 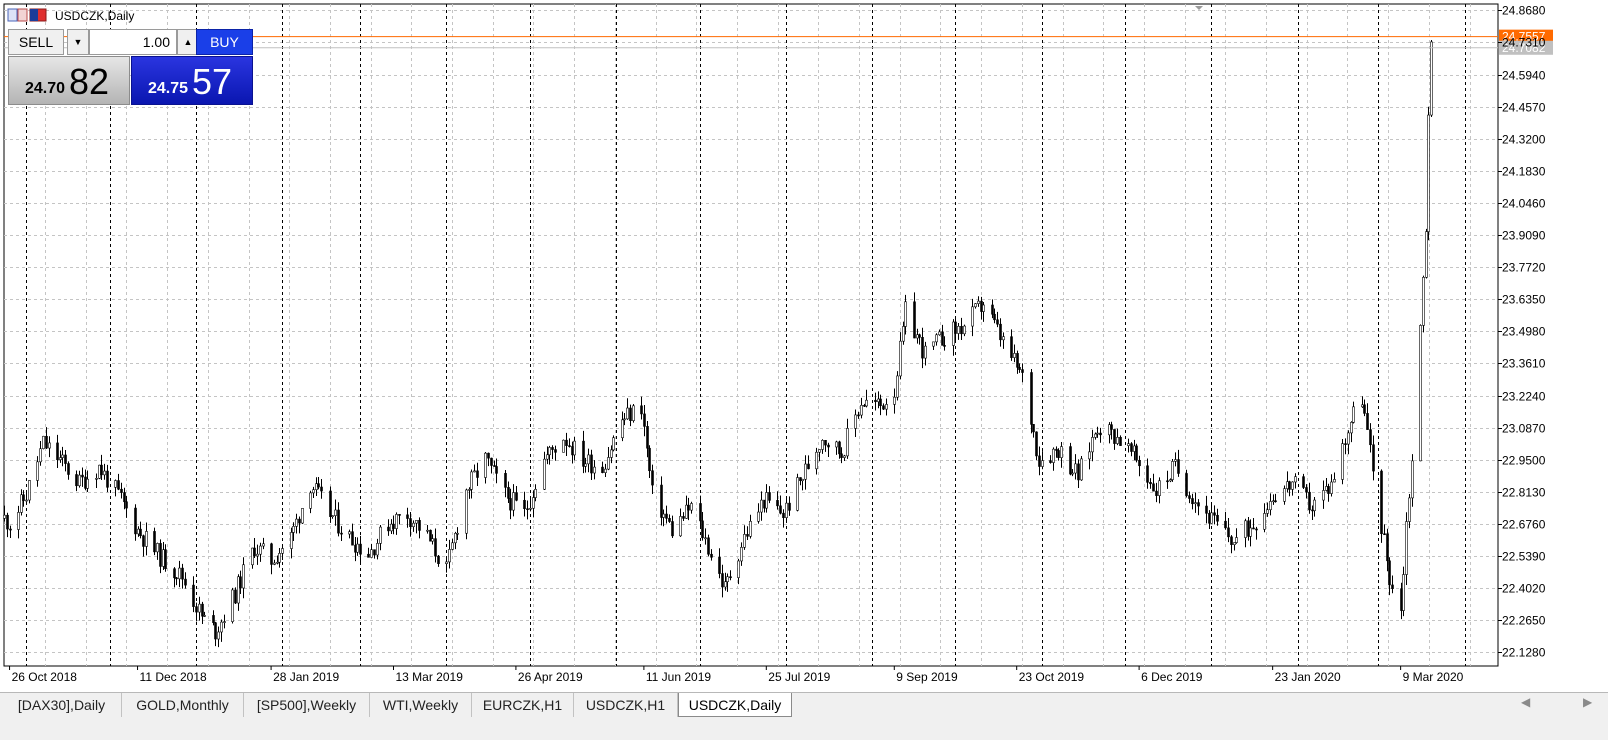 What do you see at coordinates (1524, 76) in the screenshot?
I see `y-tick-label: 24.5940` at bounding box center [1524, 76].